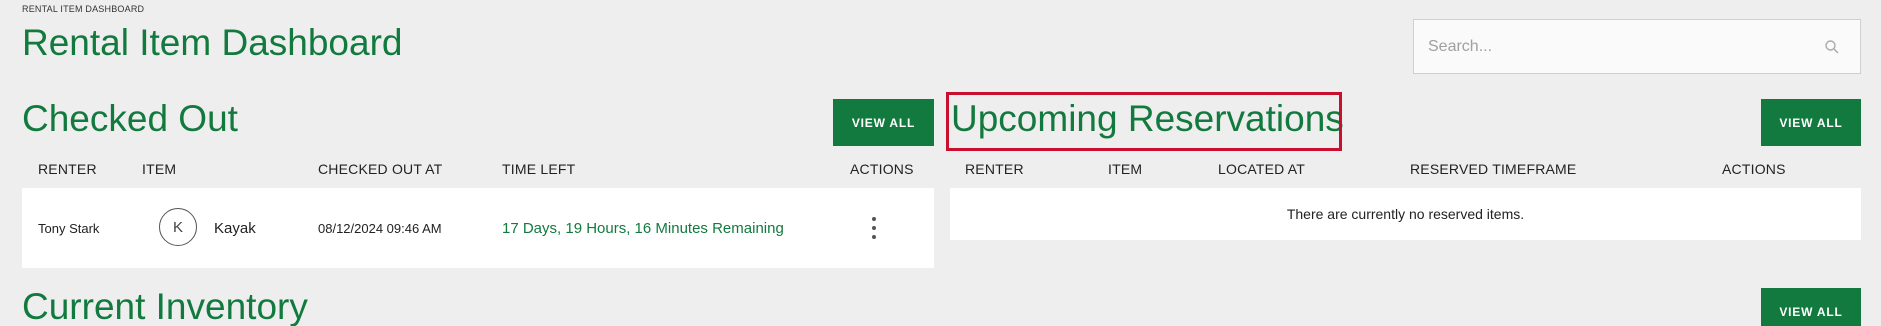 This screenshot has width=1881, height=326. I want to click on page-title: Rental Item Dashboard, so click(212, 42).